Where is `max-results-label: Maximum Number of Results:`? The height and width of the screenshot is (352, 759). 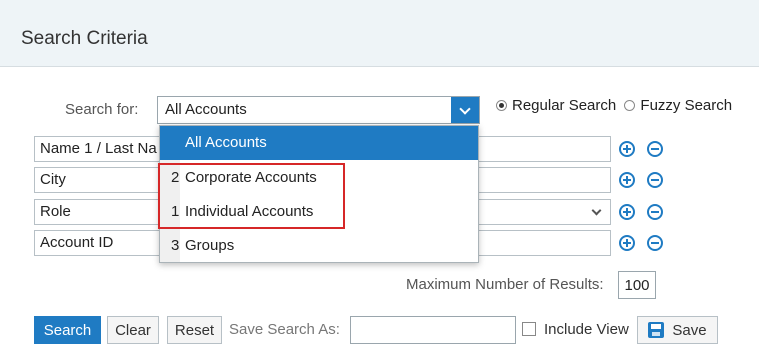
max-results-label: Maximum Number of Results: is located at coordinates (505, 284).